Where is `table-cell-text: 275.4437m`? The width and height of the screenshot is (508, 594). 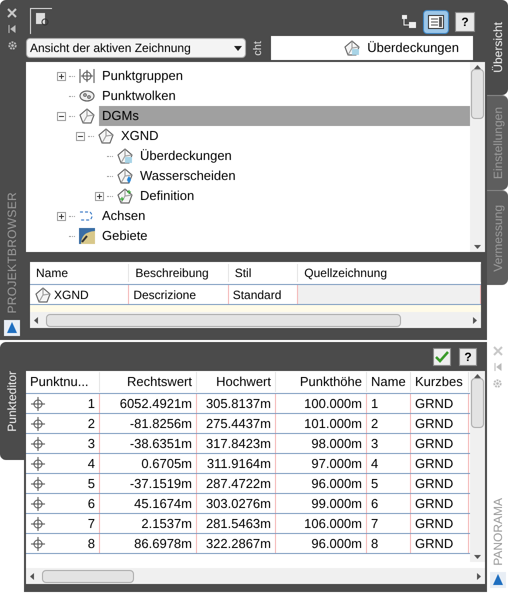 table-cell-text: 275.4437m is located at coordinates (238, 423).